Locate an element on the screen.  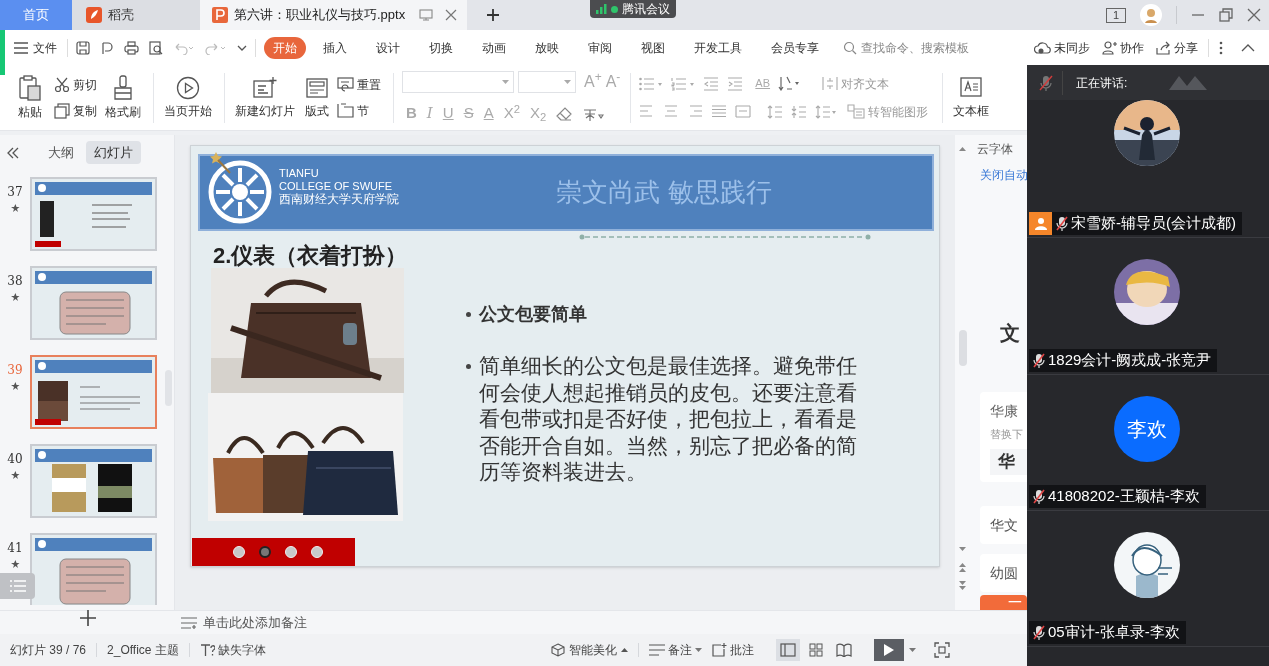
window-count-badge: 1 is located at coordinates (1116, 15).